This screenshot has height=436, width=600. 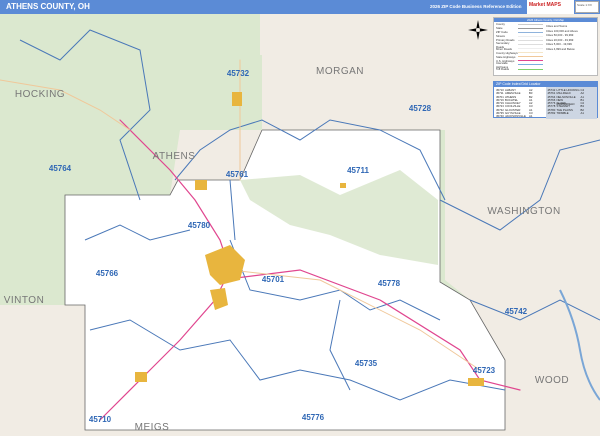 I want to click on map-subtitle: 2026 ZIP Code Business Reference Edition, so click(x=476, y=6).